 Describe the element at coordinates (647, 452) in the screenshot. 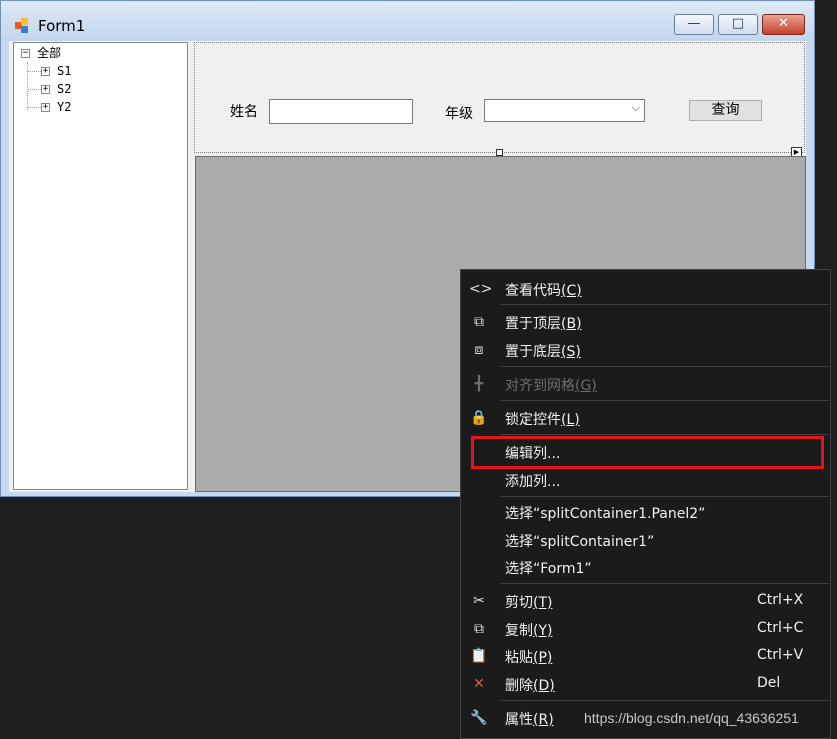

I see `highlight-annotation-box` at that location.